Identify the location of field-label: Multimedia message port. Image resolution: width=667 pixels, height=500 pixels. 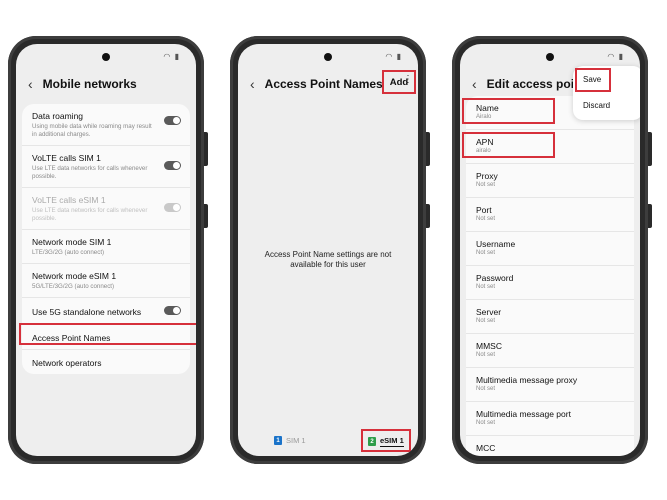
(523, 414).